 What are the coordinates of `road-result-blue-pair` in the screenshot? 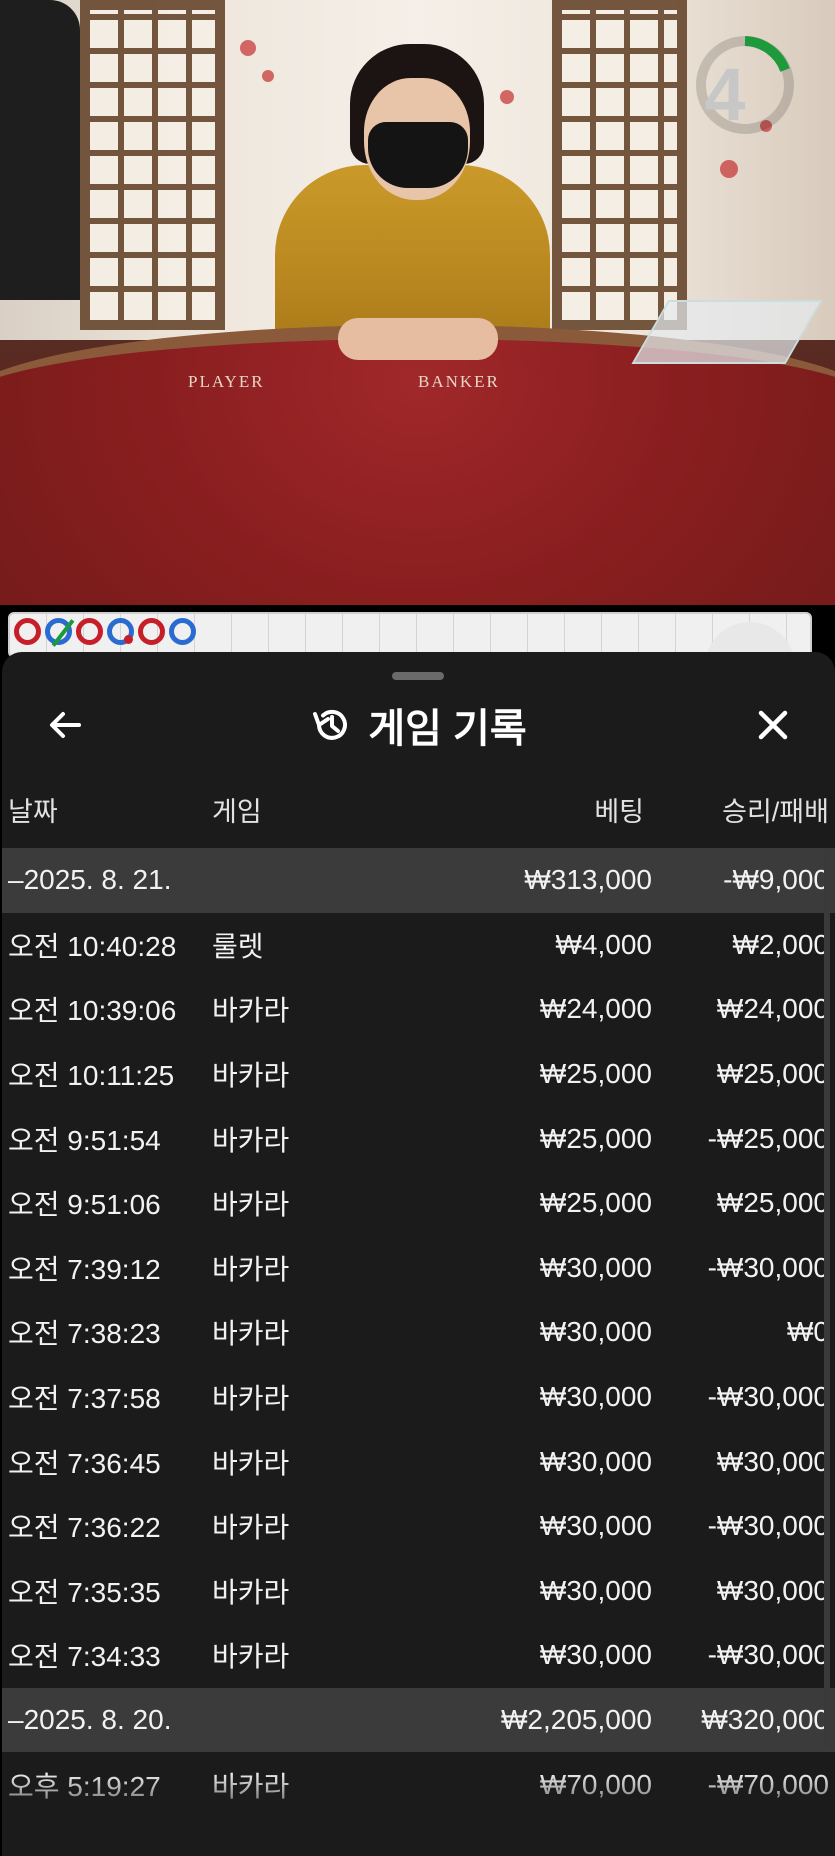 It's located at (120, 631).